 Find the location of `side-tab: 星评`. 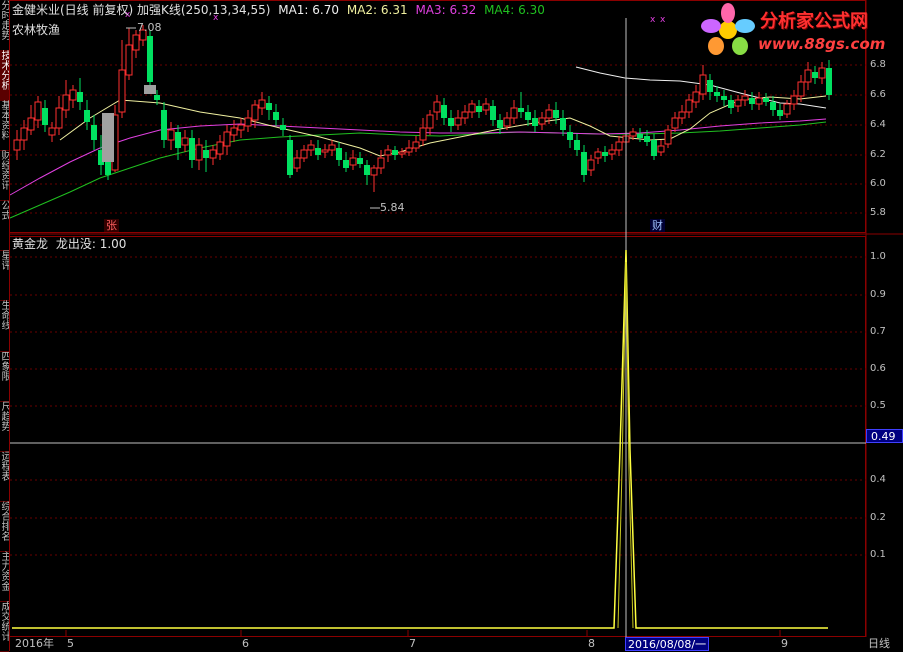

side-tab: 星评 is located at coordinates (4, 276).